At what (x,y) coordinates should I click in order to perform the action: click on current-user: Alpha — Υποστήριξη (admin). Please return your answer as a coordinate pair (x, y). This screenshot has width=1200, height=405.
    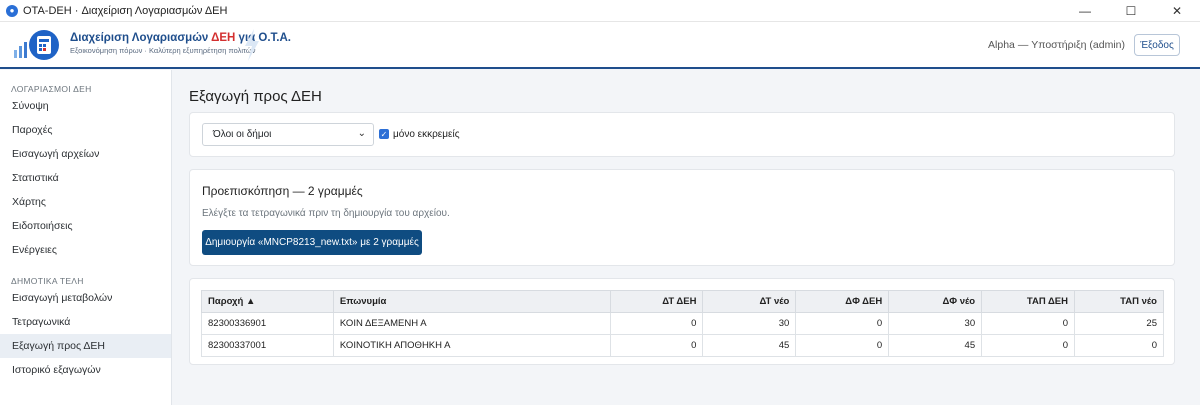
    Looking at the image, I should click on (1056, 45).